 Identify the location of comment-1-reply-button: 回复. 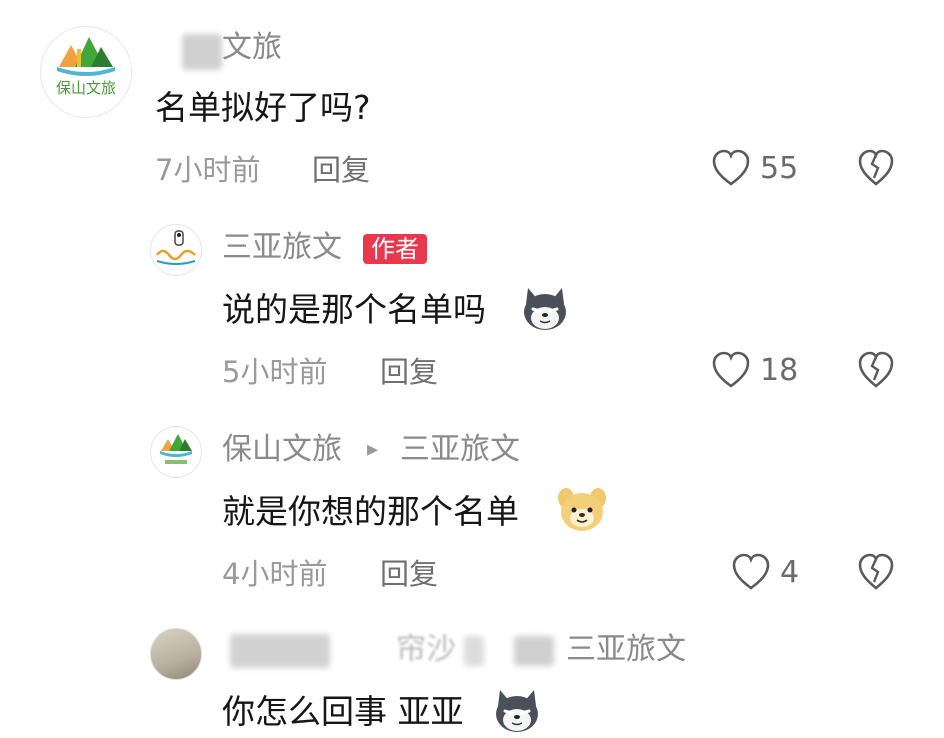
(341, 170).